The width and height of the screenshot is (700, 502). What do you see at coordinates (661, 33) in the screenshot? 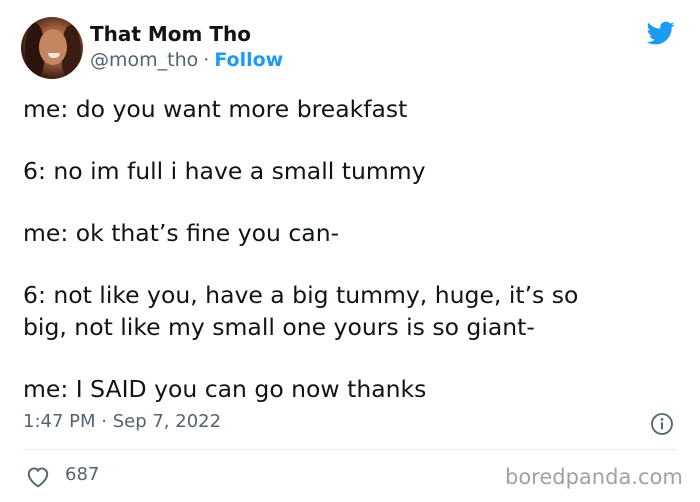
I see `twitter-bird-icon` at bounding box center [661, 33].